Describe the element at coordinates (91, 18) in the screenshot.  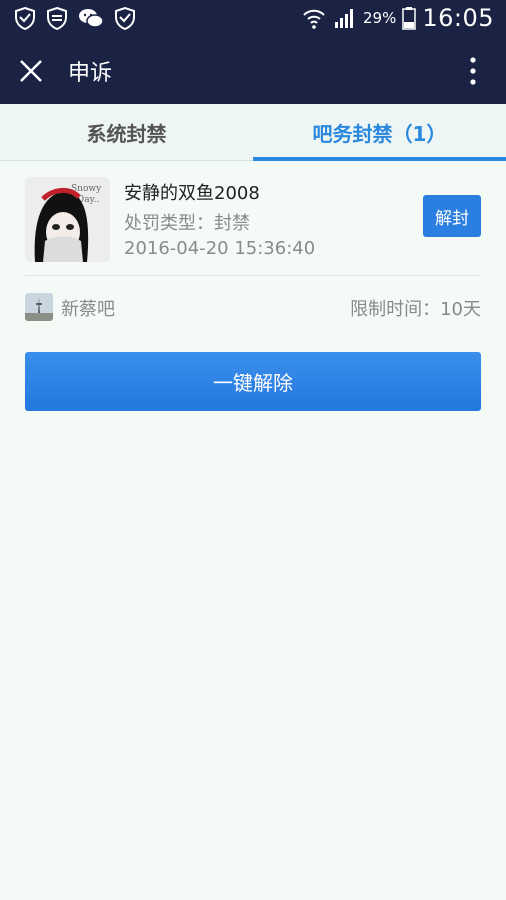
I see `wechat-icon` at that location.